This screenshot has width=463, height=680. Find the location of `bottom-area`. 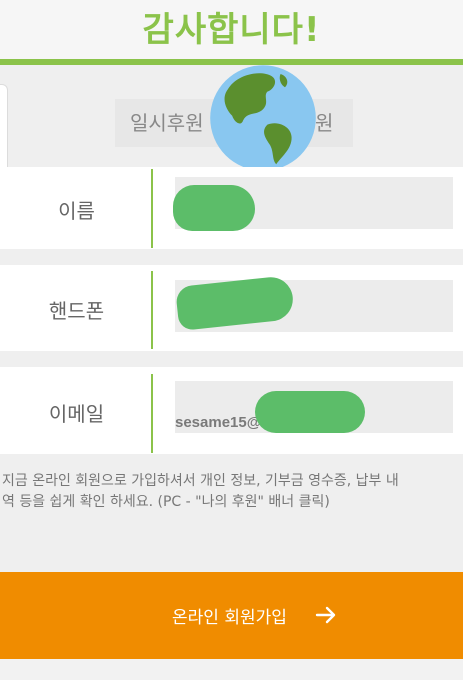

bottom-area is located at coordinates (231, 669).